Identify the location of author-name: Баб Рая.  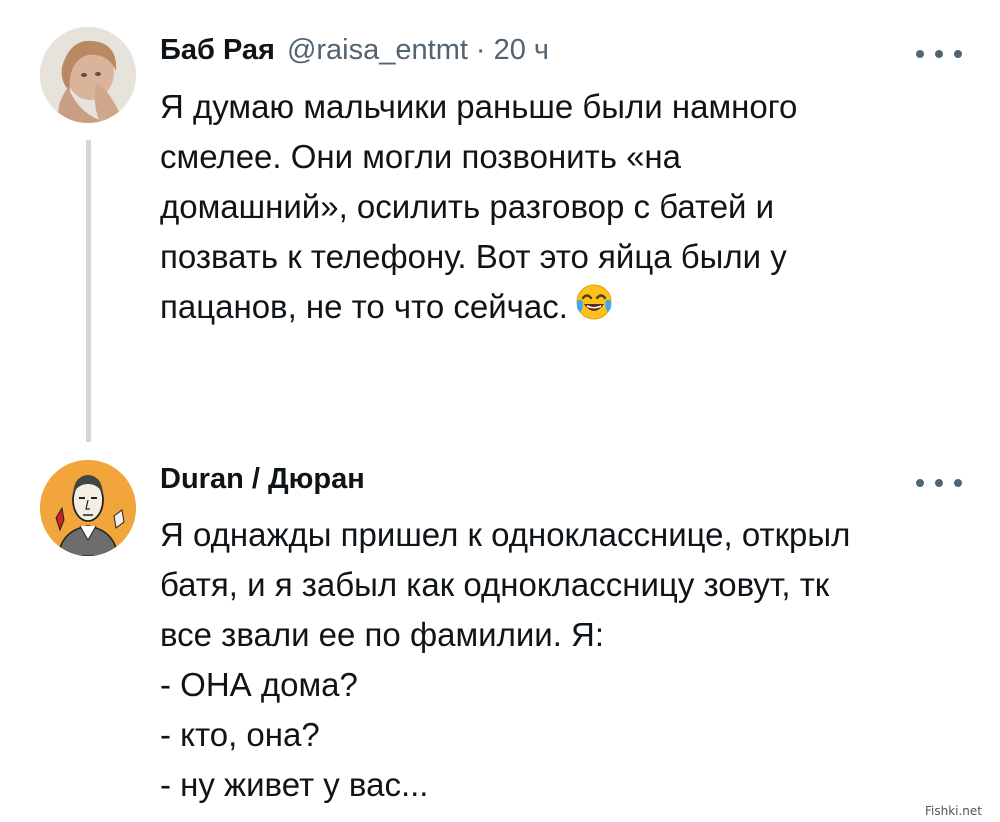
(217, 50).